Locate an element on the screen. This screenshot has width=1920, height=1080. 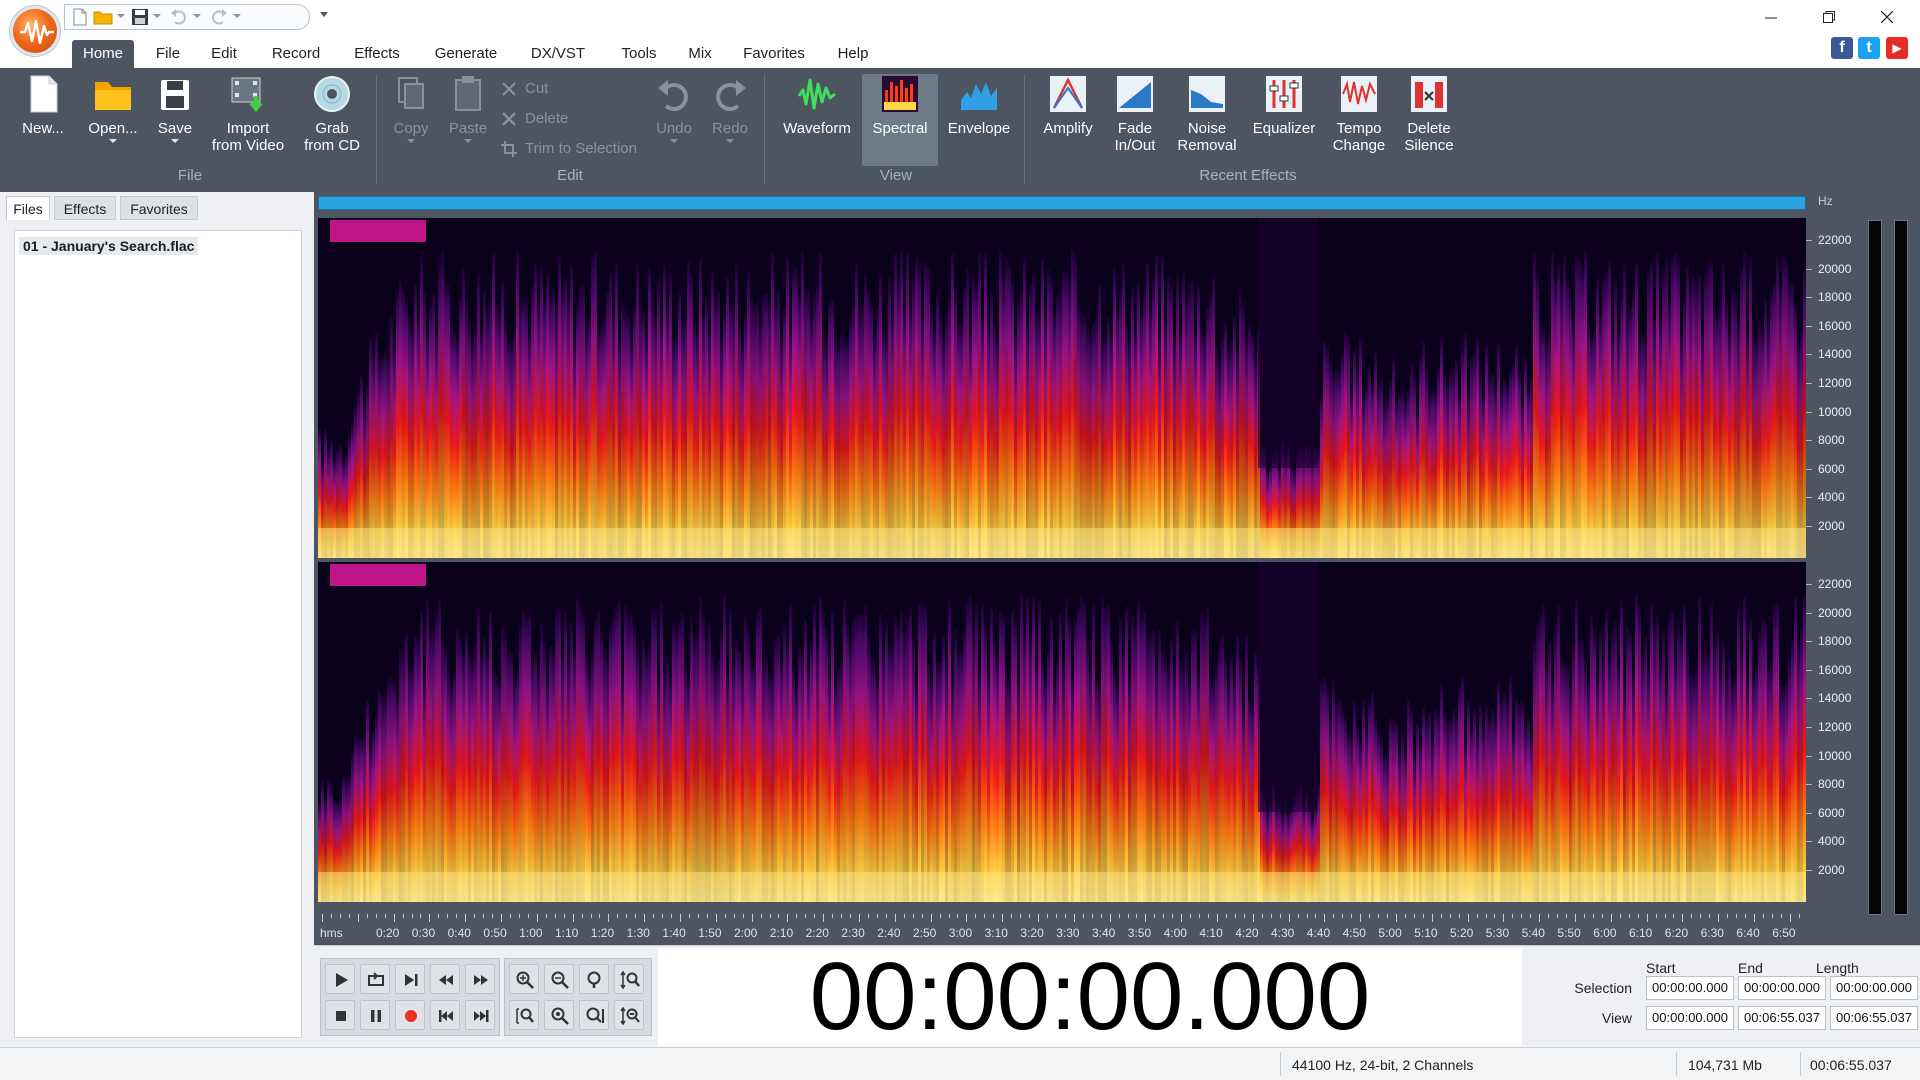
tab-tools: Tools is located at coordinates (639, 54).